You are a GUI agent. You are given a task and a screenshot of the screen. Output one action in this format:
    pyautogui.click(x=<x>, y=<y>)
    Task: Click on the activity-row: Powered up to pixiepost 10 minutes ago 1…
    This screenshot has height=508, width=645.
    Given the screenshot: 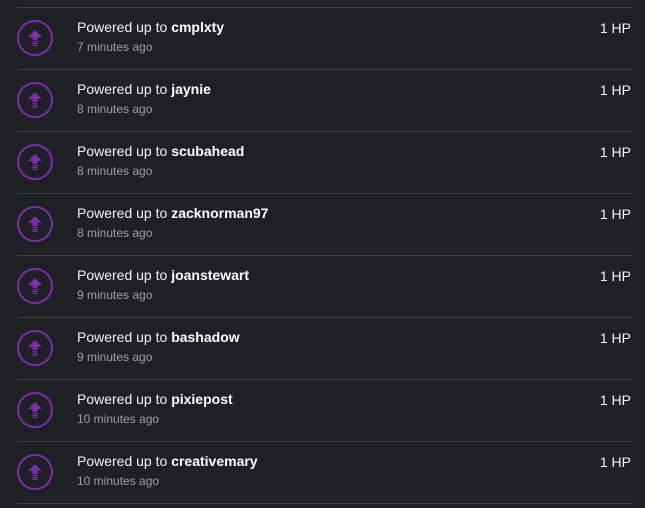 What is the action you would take?
    pyautogui.click(x=324, y=410)
    